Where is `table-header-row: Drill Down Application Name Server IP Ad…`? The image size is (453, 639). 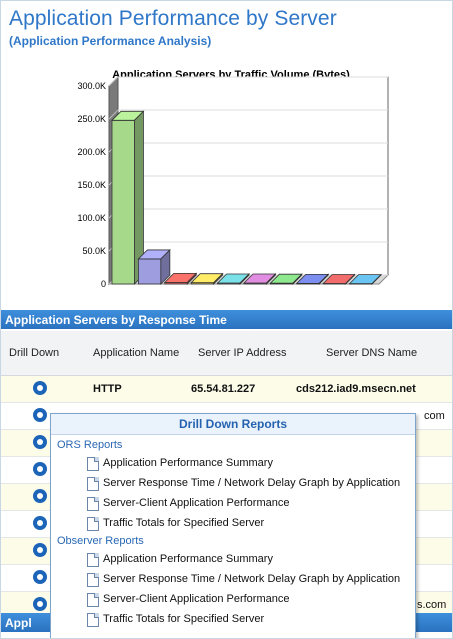 table-header-row: Drill Down Application Name Server IP Ad… is located at coordinates (226, 353).